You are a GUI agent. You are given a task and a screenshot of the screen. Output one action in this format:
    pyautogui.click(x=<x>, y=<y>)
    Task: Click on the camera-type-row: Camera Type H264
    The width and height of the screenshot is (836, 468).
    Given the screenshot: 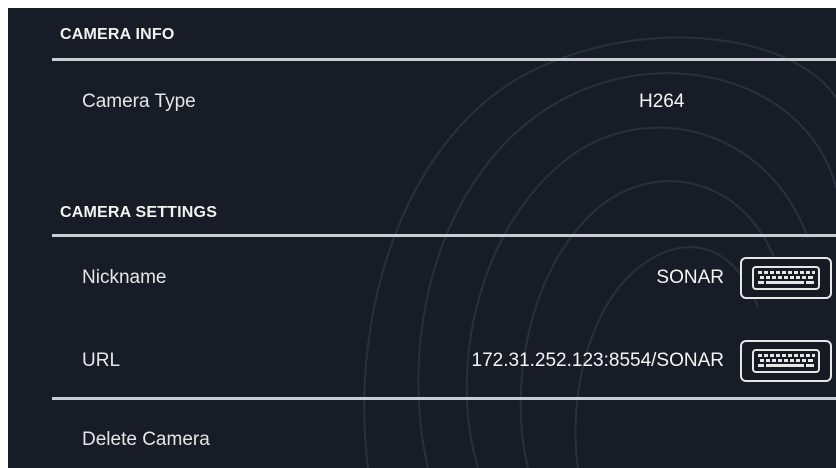 What is the action you would take?
    pyautogui.click(x=444, y=102)
    